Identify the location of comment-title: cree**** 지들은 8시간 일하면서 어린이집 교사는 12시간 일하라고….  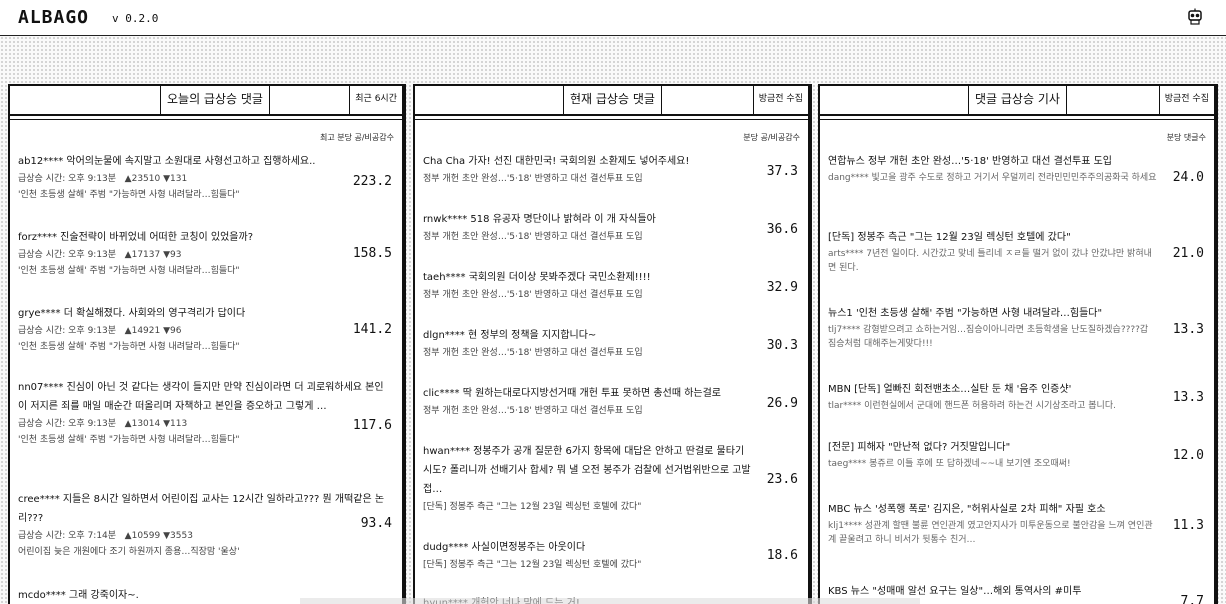
(205, 509).